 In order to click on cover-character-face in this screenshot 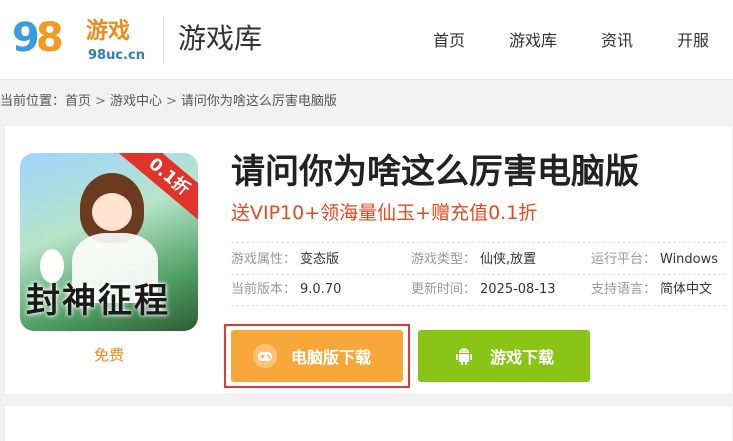, I will do `click(112, 212)`.